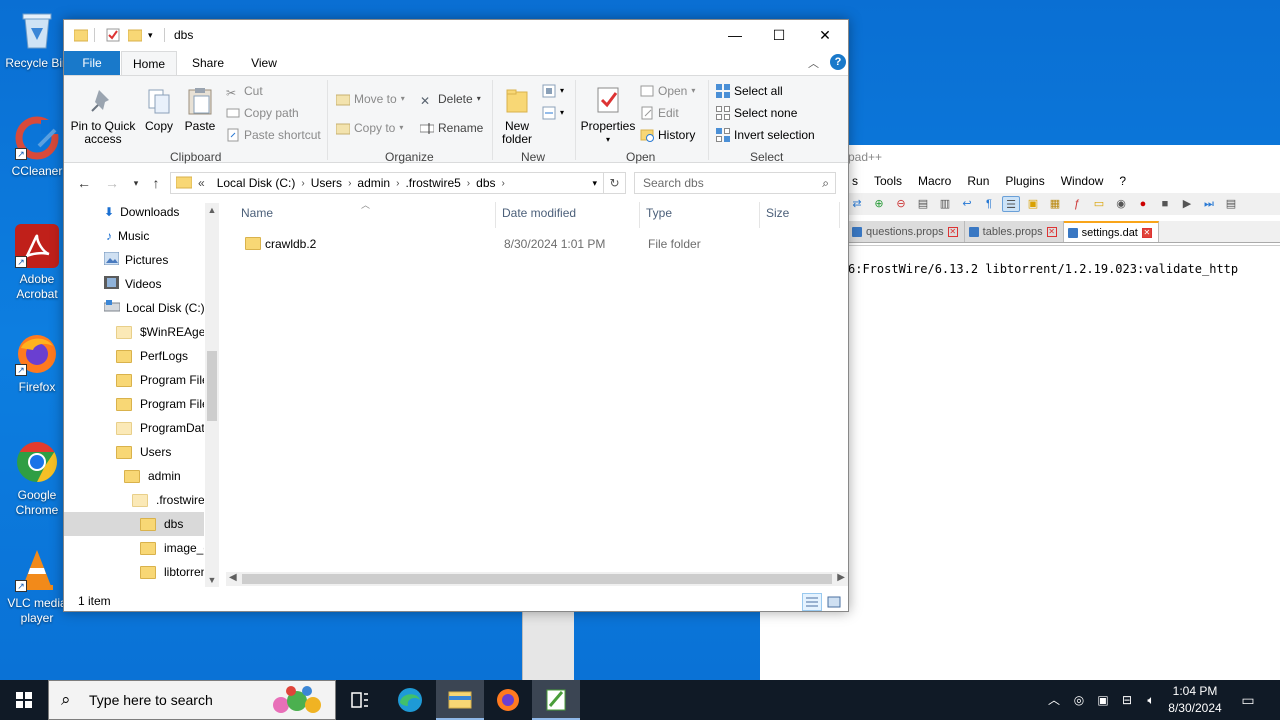 This screenshot has width=1280, height=720. What do you see at coordinates (103, 116) in the screenshot?
I see `pin-to-quick-access-button: Pin to Quick access` at bounding box center [103, 116].